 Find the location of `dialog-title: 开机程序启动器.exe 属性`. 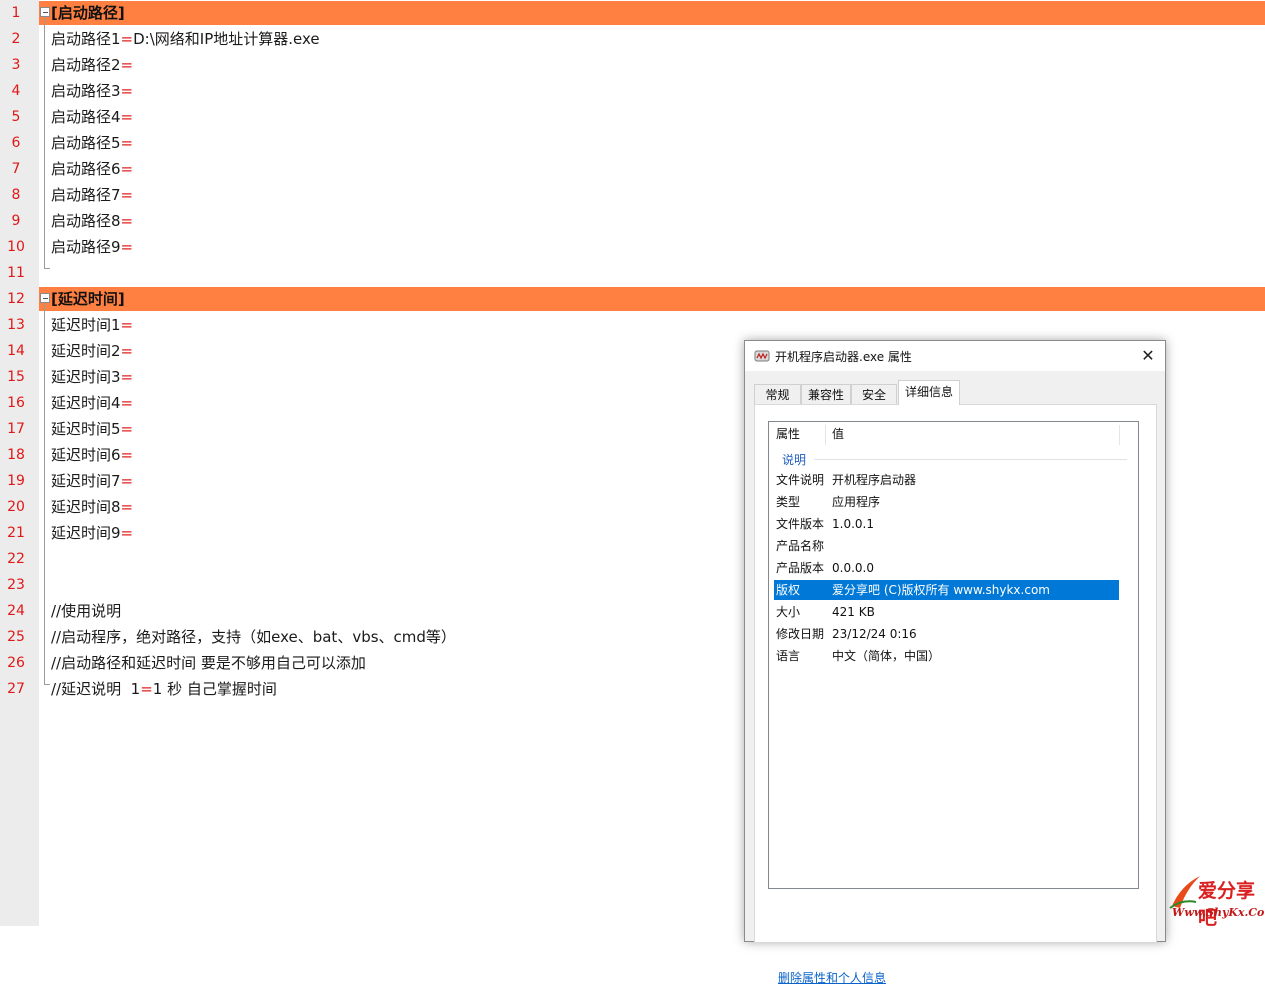

dialog-title: 开机程序启动器.exe 属性 is located at coordinates (843, 357).